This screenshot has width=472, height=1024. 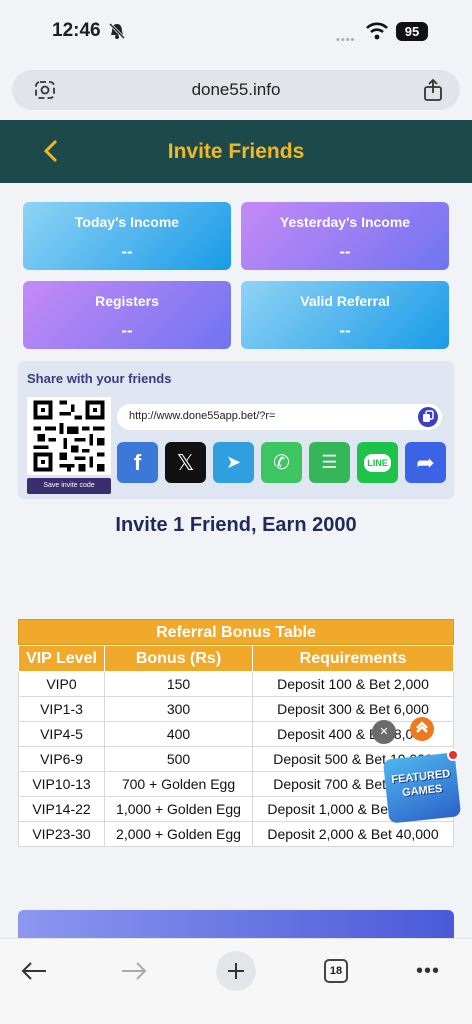 I want to click on cell-bonus: 500, so click(x=178, y=759).